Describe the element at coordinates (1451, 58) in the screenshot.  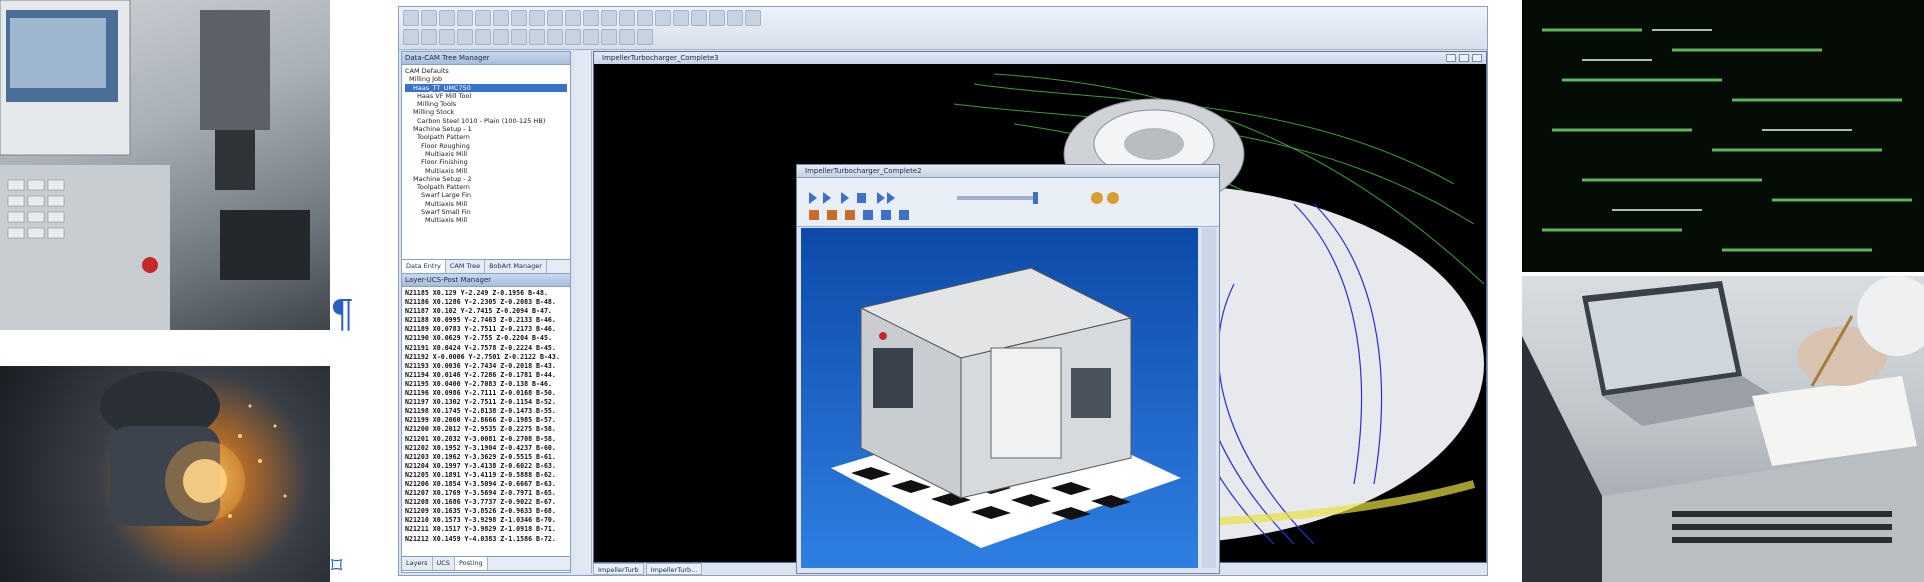
I see `minimize-button` at that location.